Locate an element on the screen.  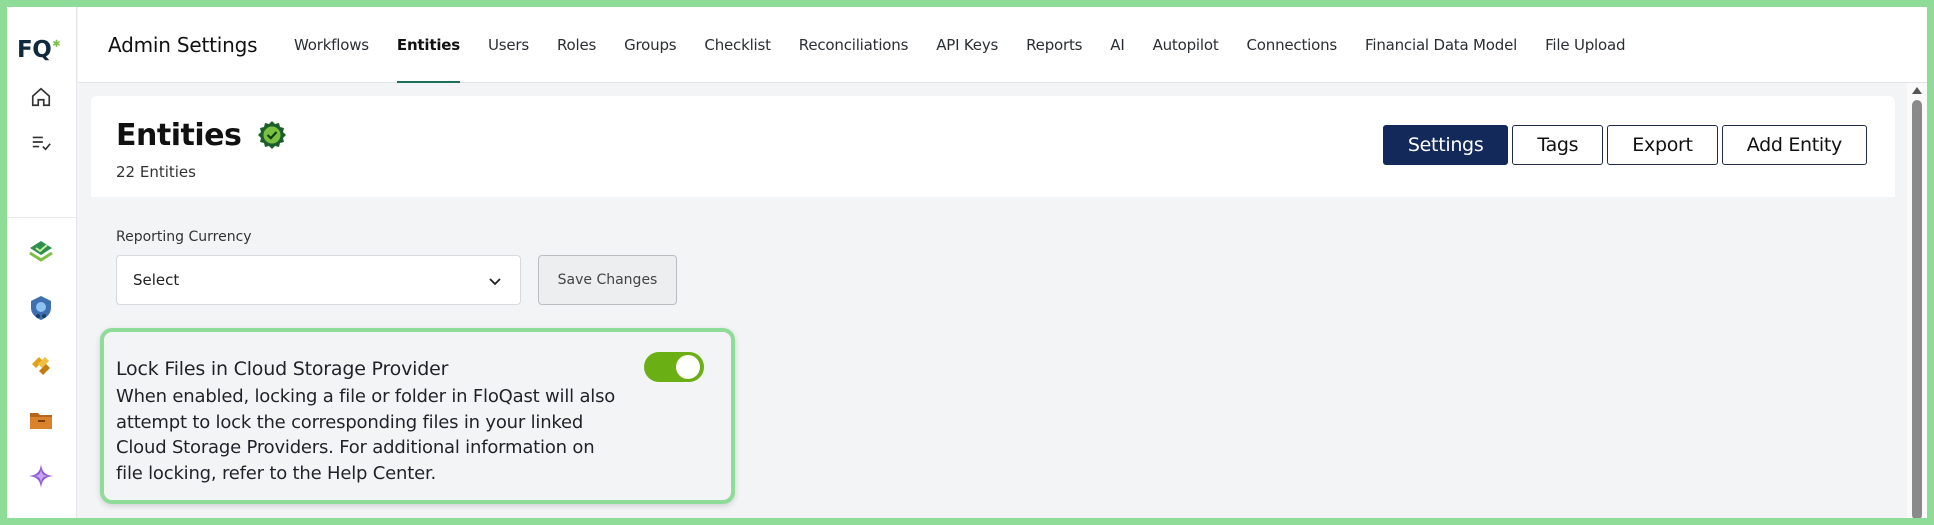
rail-divider is located at coordinates (42, 217).